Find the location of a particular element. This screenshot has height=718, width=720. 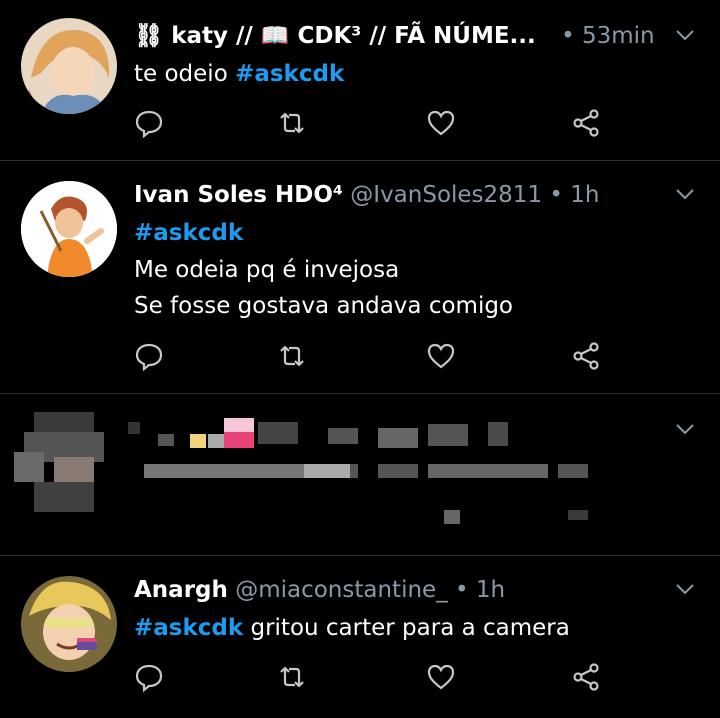

tweet-text: te odeio #askcdk is located at coordinates (239, 74).